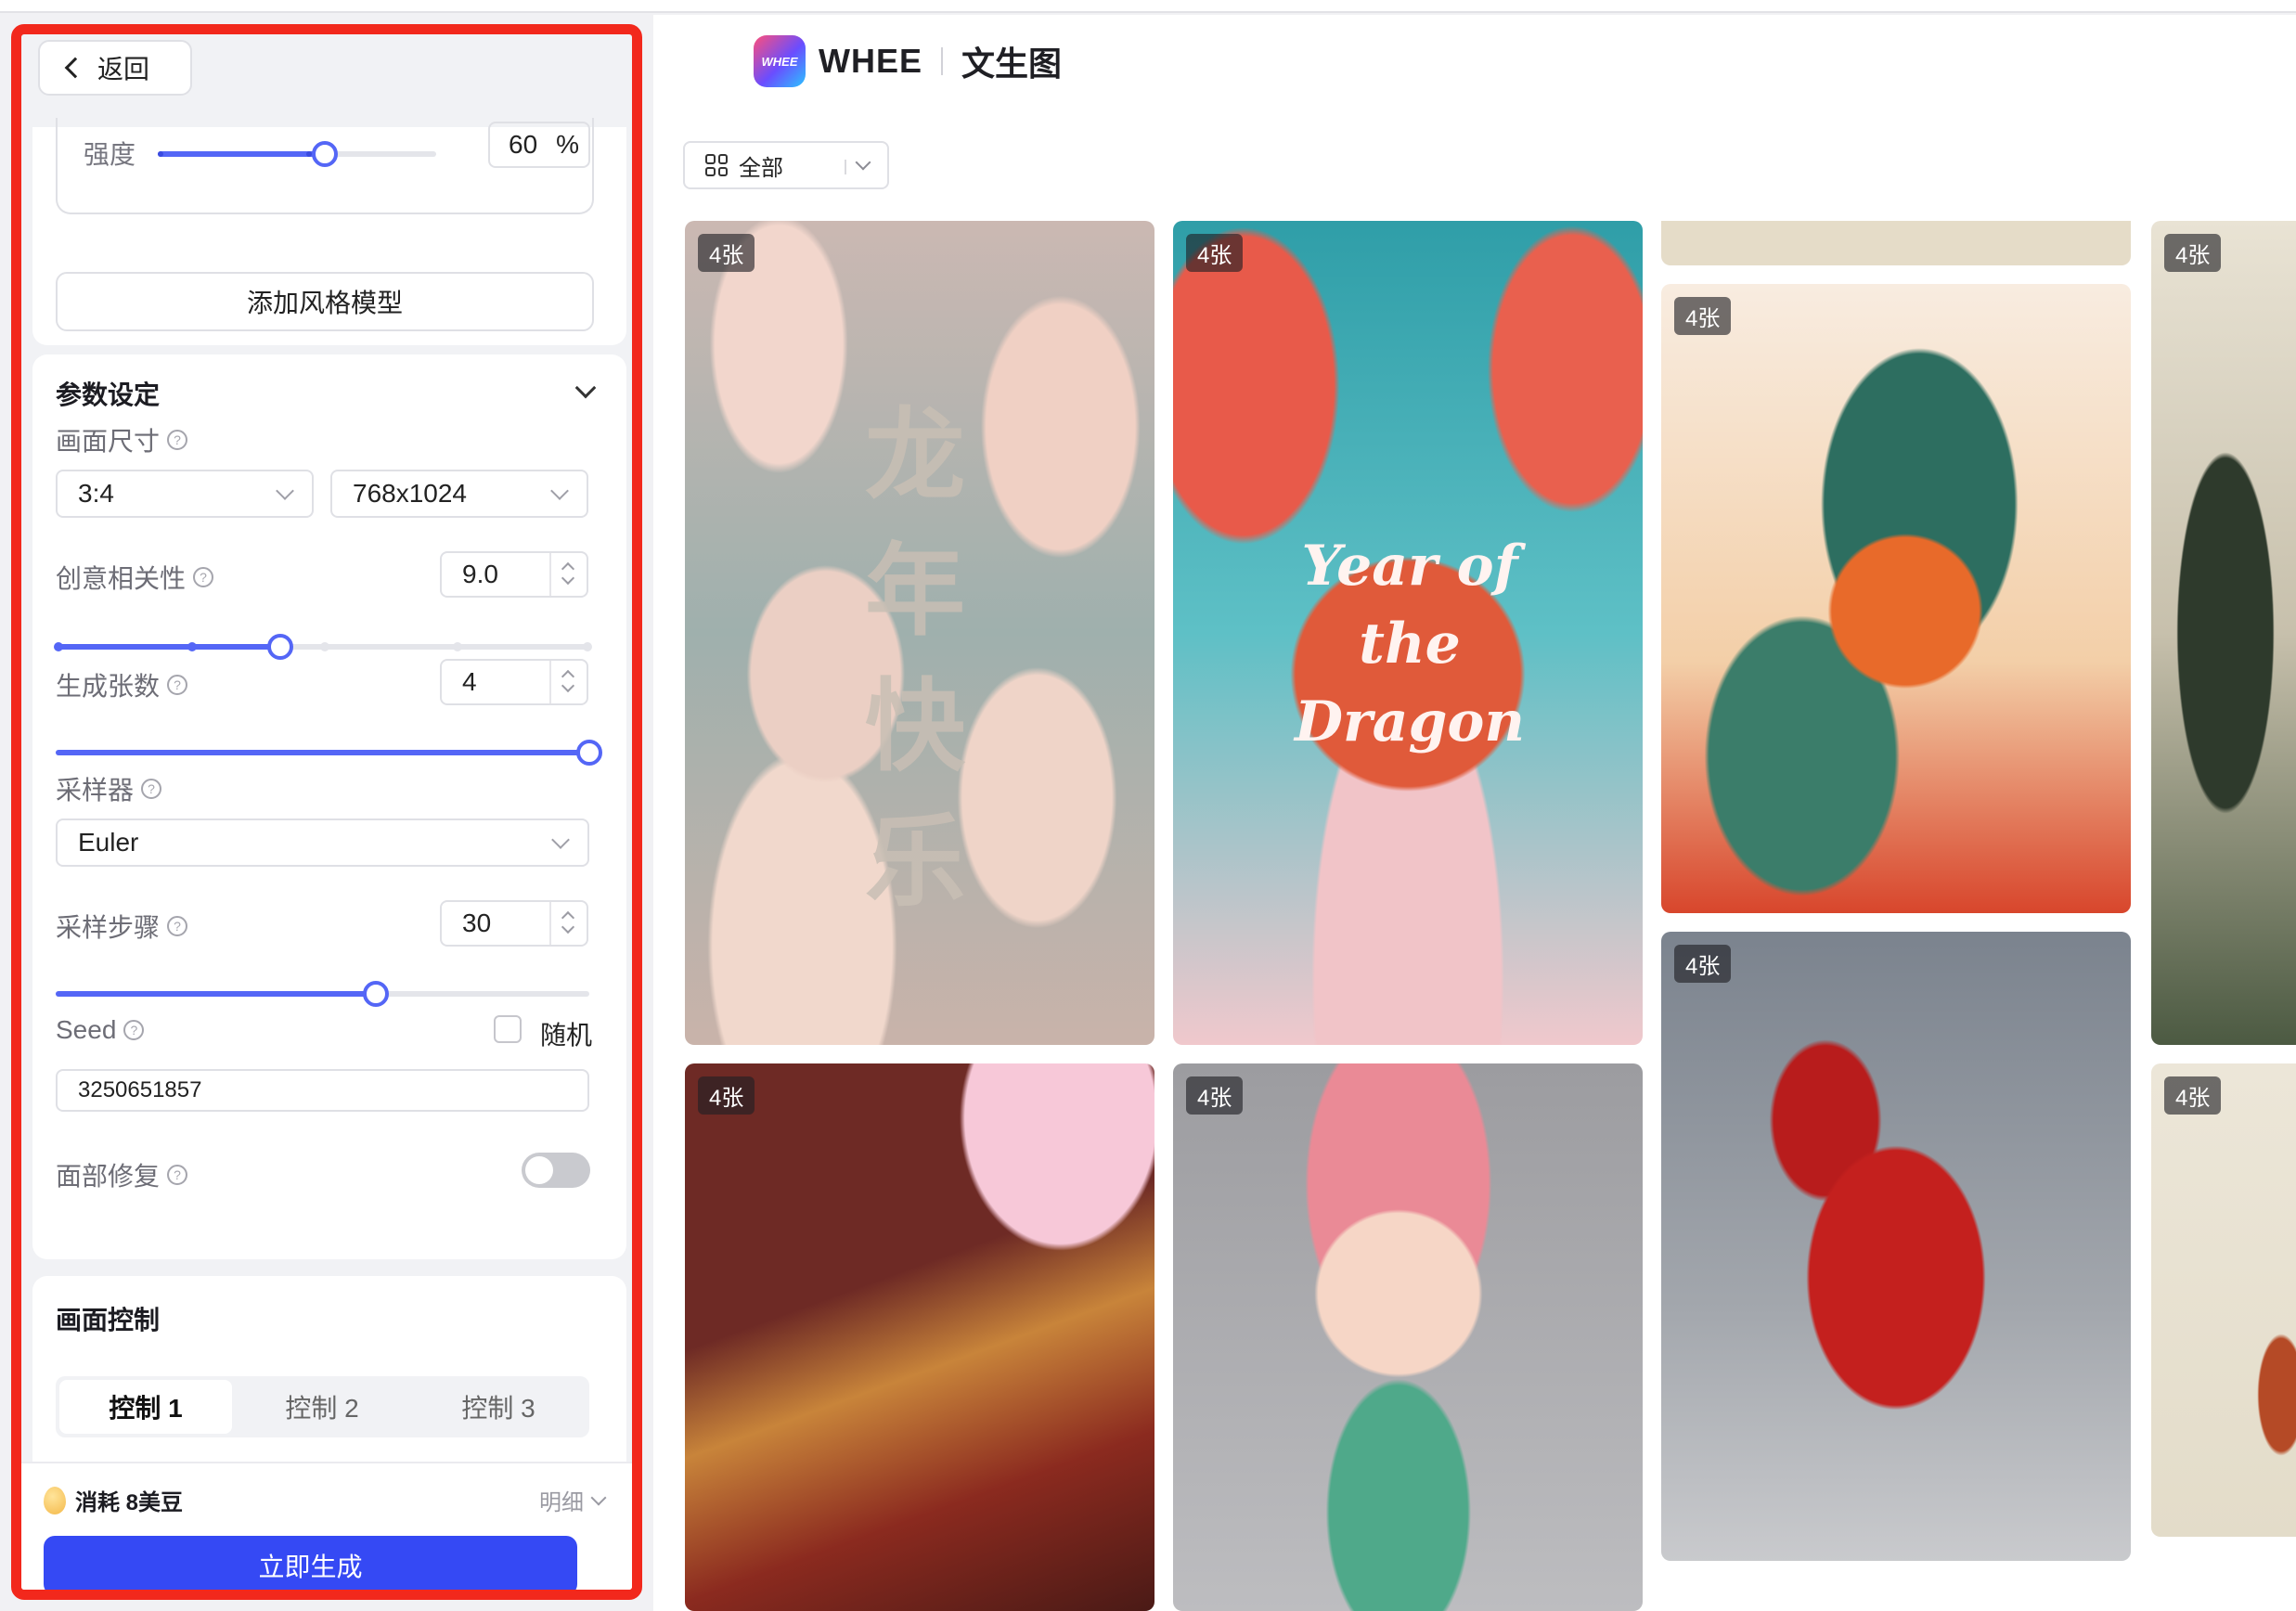 The height and width of the screenshot is (1611, 2296). Describe the element at coordinates (508, 1029) in the screenshot. I see `random-seed-checkbox` at that location.